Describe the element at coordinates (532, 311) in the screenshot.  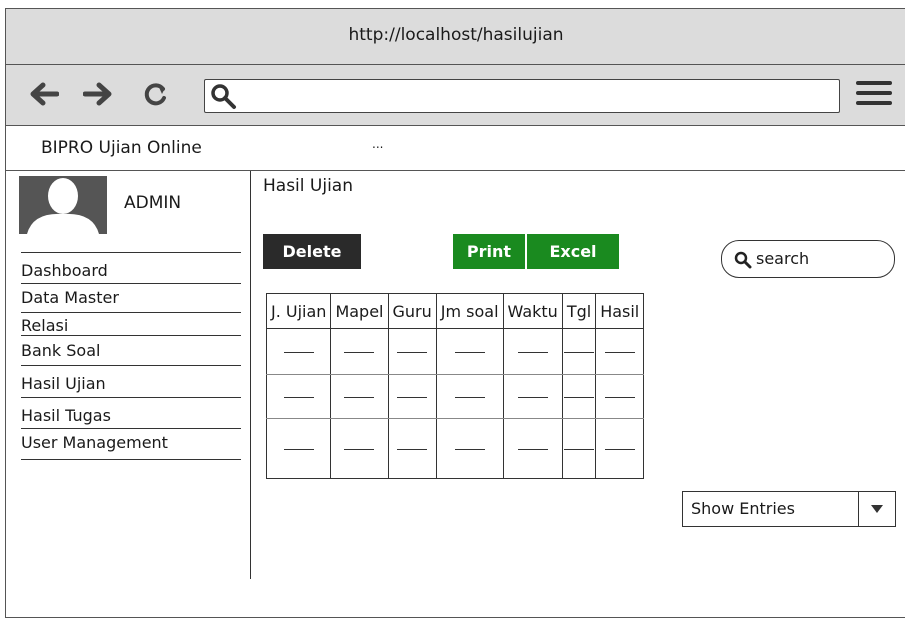
I see `column-header: Waktu` at that location.